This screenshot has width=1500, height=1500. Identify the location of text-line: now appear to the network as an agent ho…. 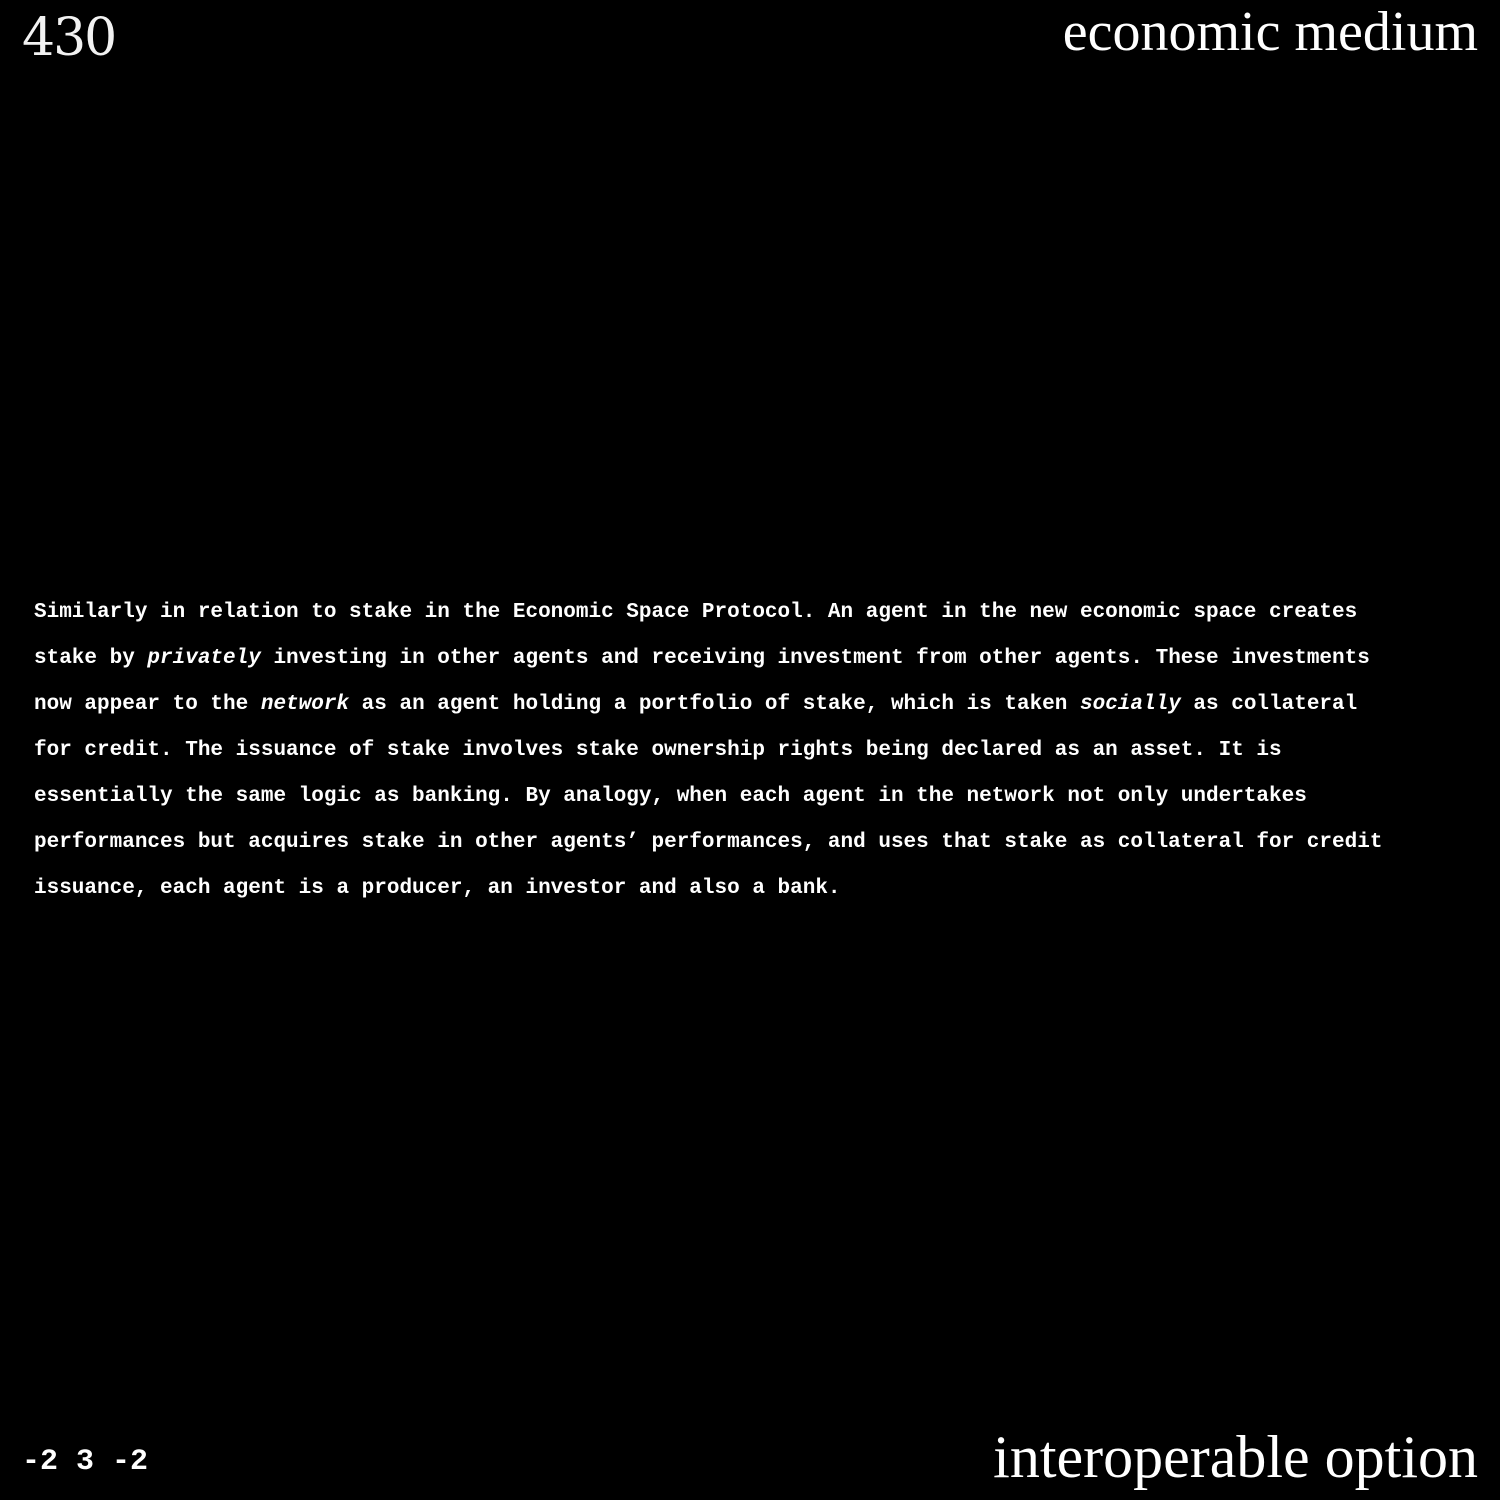
(696, 704).